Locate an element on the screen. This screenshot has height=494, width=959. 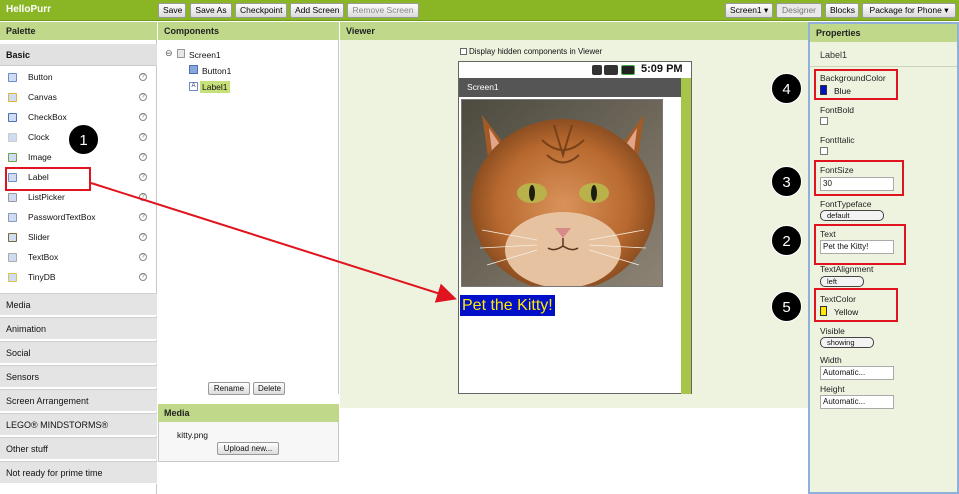
highlight-textcolor is located at coordinates (856, 305).